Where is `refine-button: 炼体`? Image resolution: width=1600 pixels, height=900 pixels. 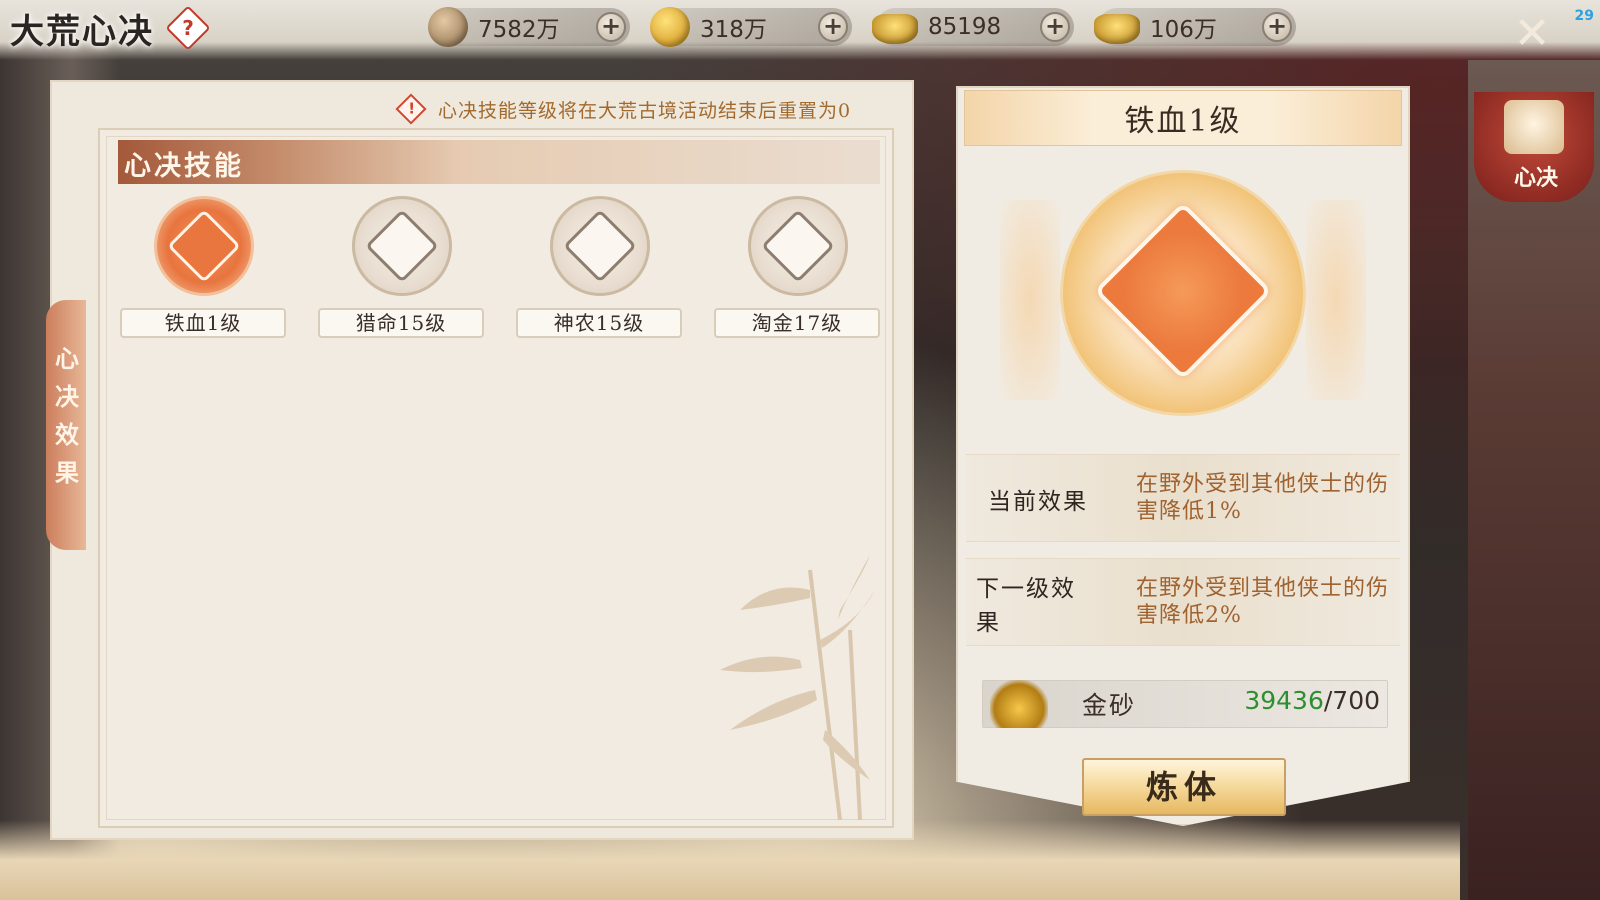
refine-button: 炼体 is located at coordinates (1184, 787).